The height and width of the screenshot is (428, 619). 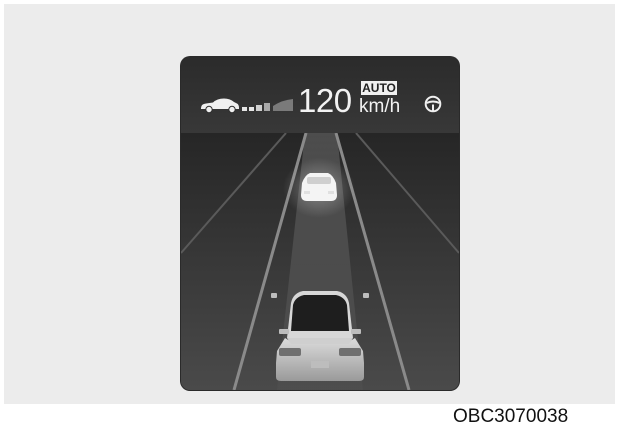 What do you see at coordinates (511, 416) in the screenshot?
I see `figure-code: OBC3070038` at bounding box center [511, 416].